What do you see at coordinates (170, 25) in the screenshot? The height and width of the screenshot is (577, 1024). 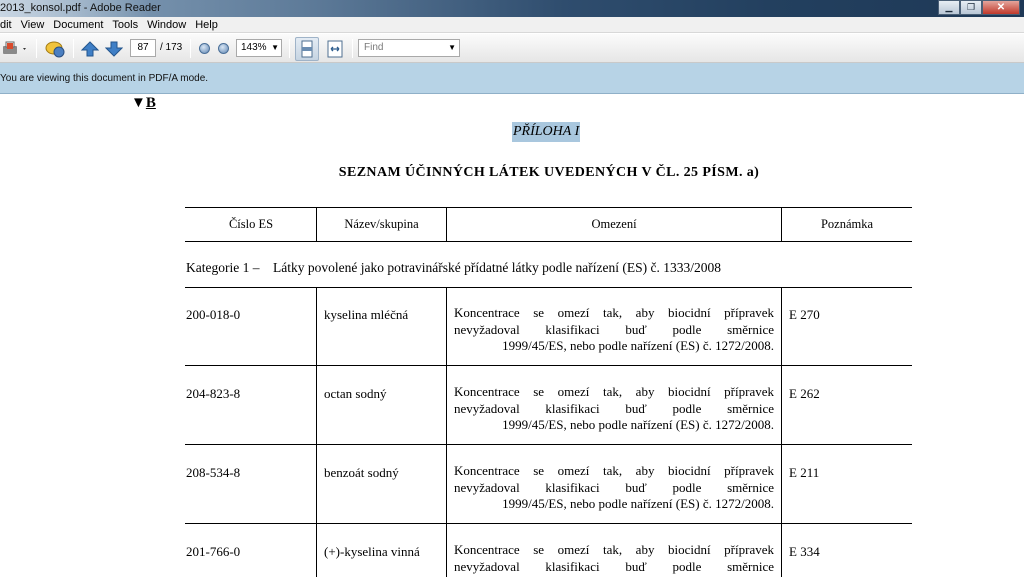 I see `menu-window: Window` at bounding box center [170, 25].